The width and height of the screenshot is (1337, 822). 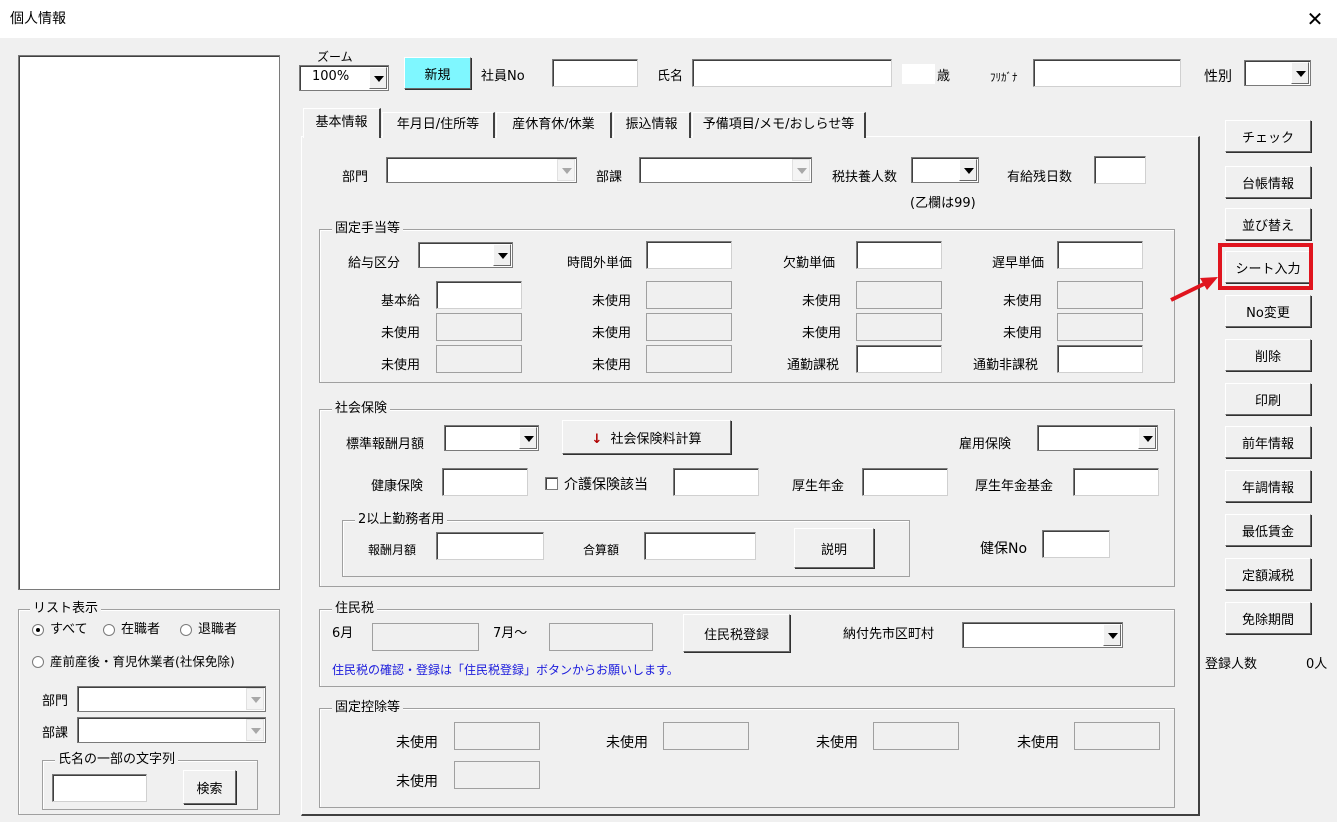 What do you see at coordinates (355, 609) in the screenshot?
I see `resident-tax-title: 住民税` at bounding box center [355, 609].